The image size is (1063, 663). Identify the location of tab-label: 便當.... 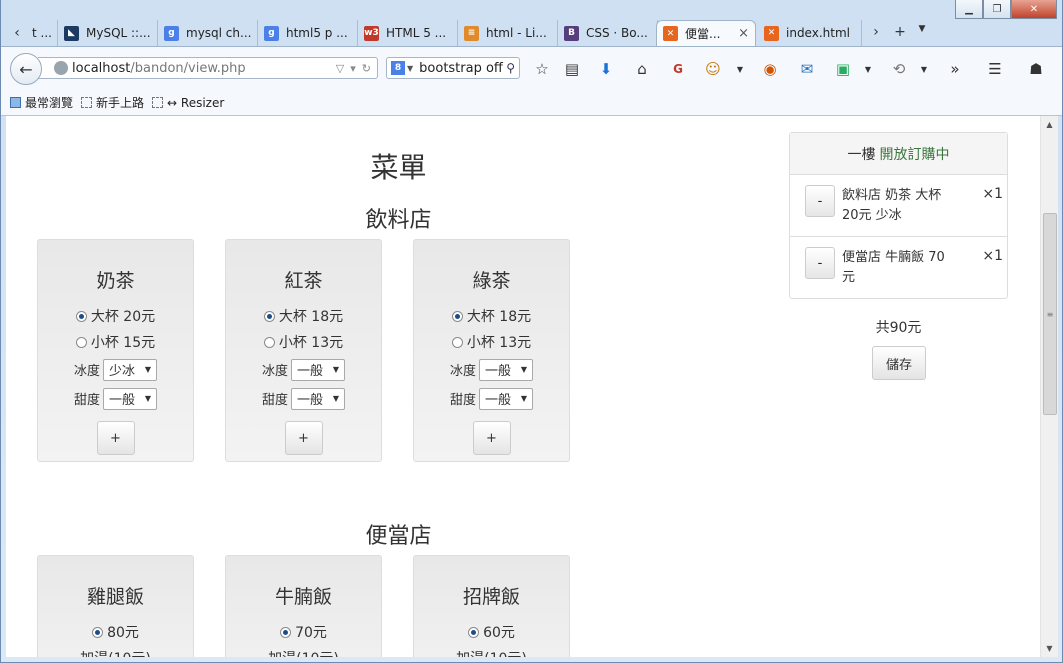
(703, 34).